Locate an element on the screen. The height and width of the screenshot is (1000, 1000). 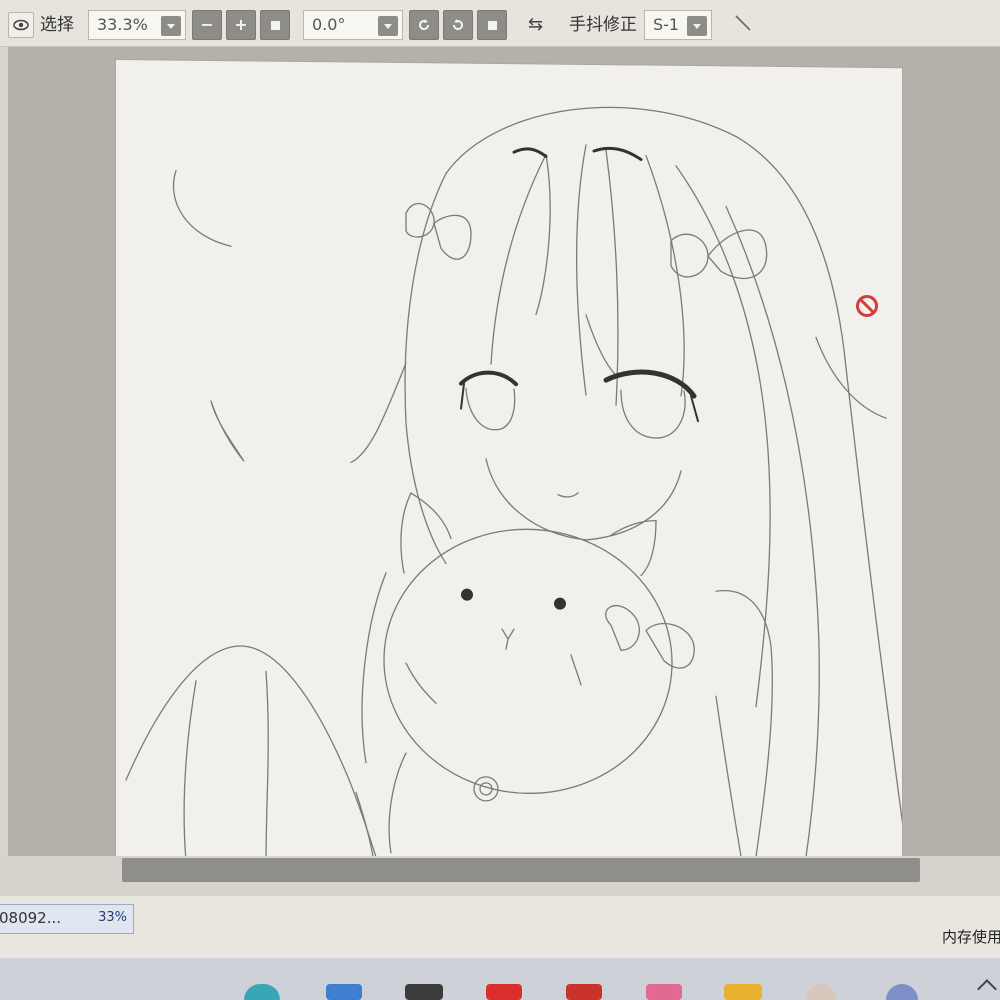
stabilizer-label: 手抖修正 is located at coordinates (603, 25).